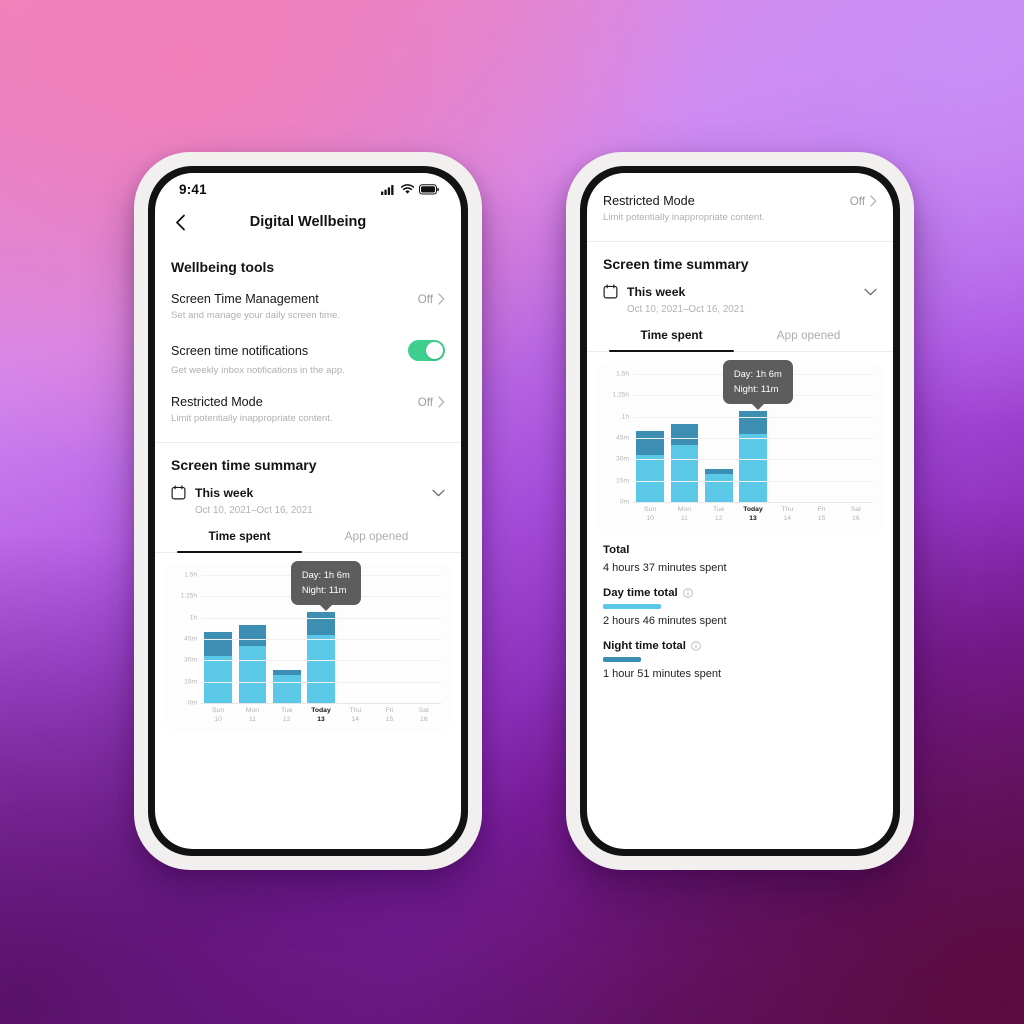  Describe the element at coordinates (180, 222) in the screenshot. I see `back-chevron-icon` at that location.